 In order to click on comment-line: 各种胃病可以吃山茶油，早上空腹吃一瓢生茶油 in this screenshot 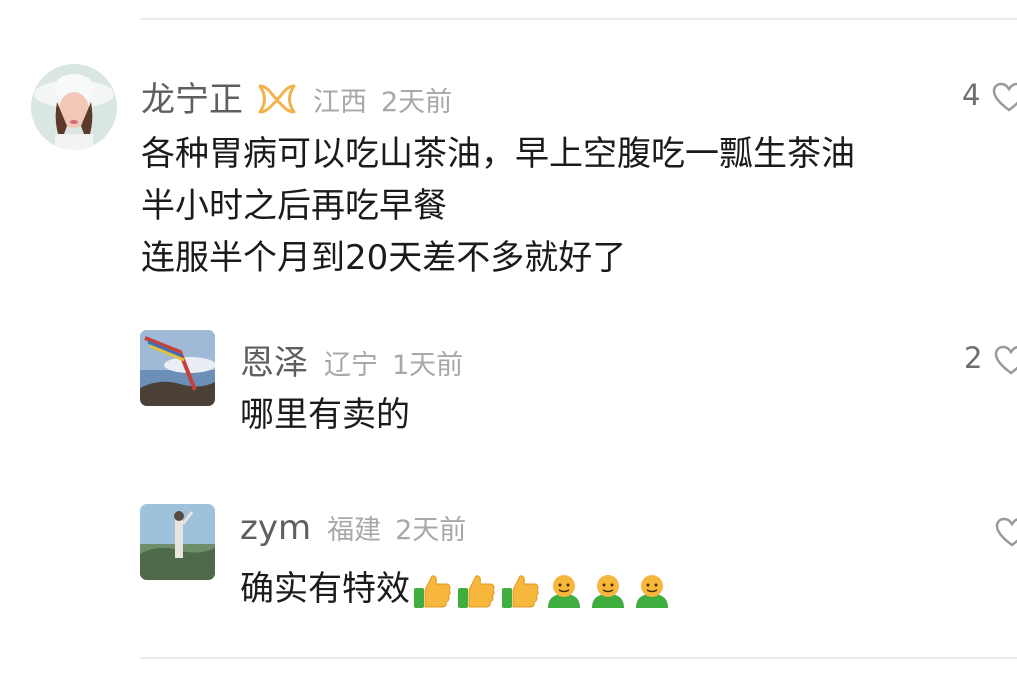, I will do `click(498, 154)`.